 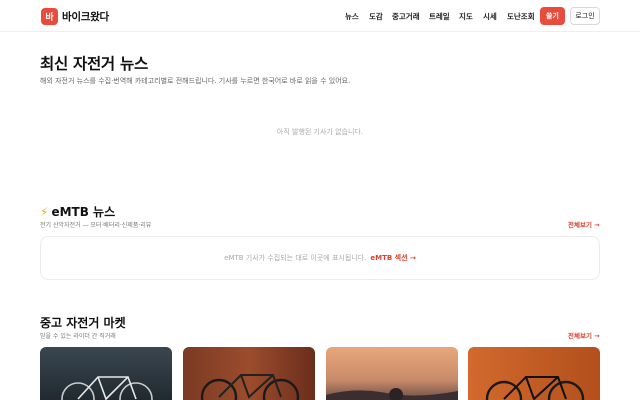 What do you see at coordinates (584, 335) in the screenshot?
I see `market-view-all-link: 전체보기 →` at bounding box center [584, 335].